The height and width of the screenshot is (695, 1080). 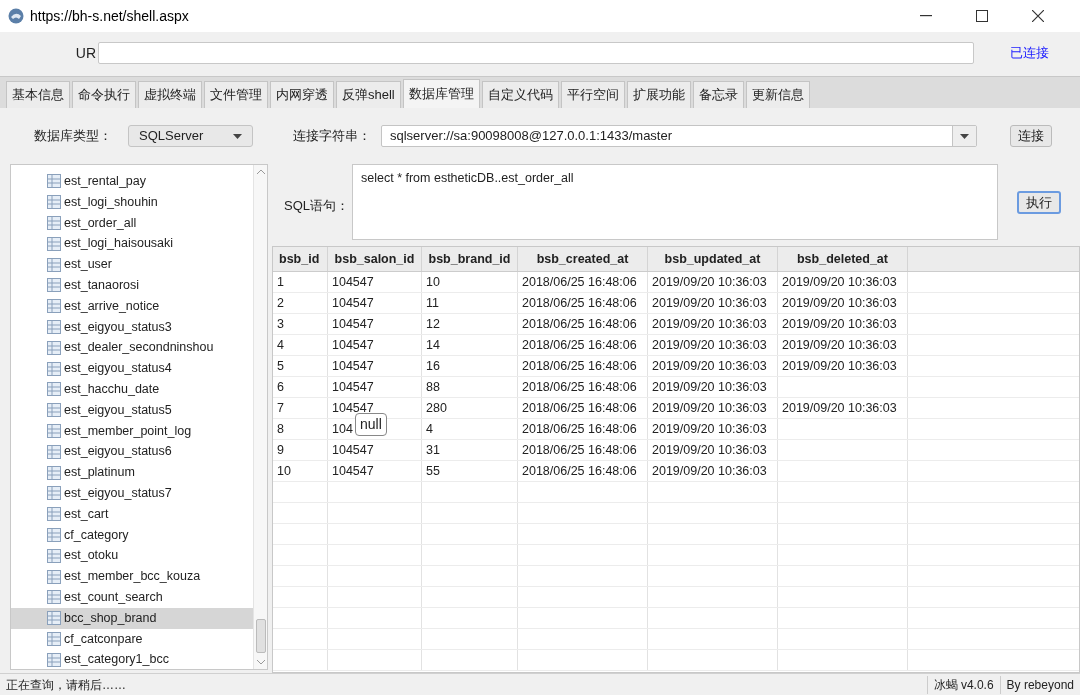 What do you see at coordinates (260, 417) in the screenshot?
I see `scrollbar` at bounding box center [260, 417].